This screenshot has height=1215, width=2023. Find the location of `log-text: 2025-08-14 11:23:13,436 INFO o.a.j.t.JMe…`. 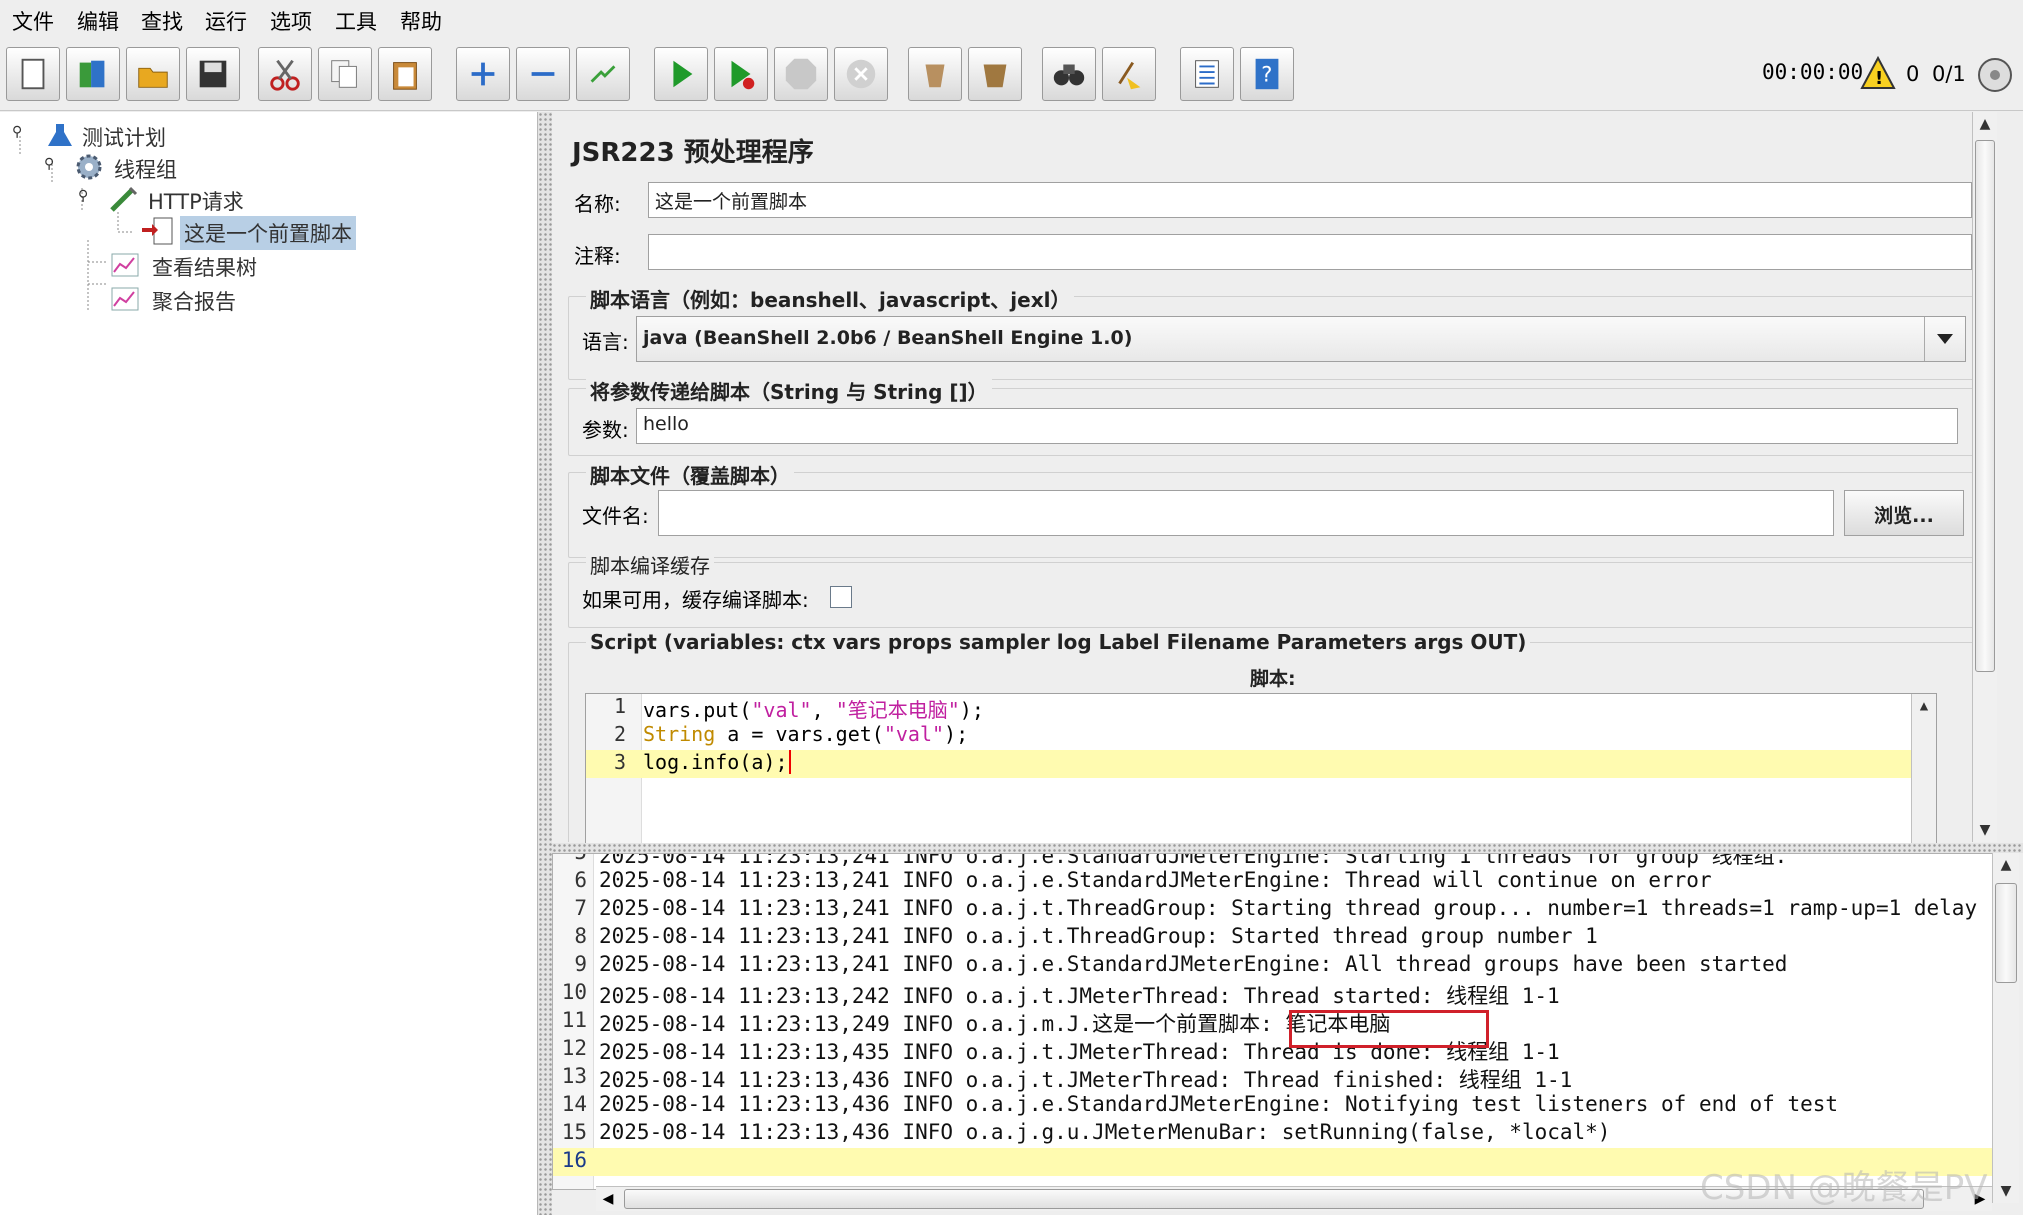

log-text: 2025-08-14 11:23:13,436 INFO o.a.j.t.JMe… is located at coordinates (1086, 1080).